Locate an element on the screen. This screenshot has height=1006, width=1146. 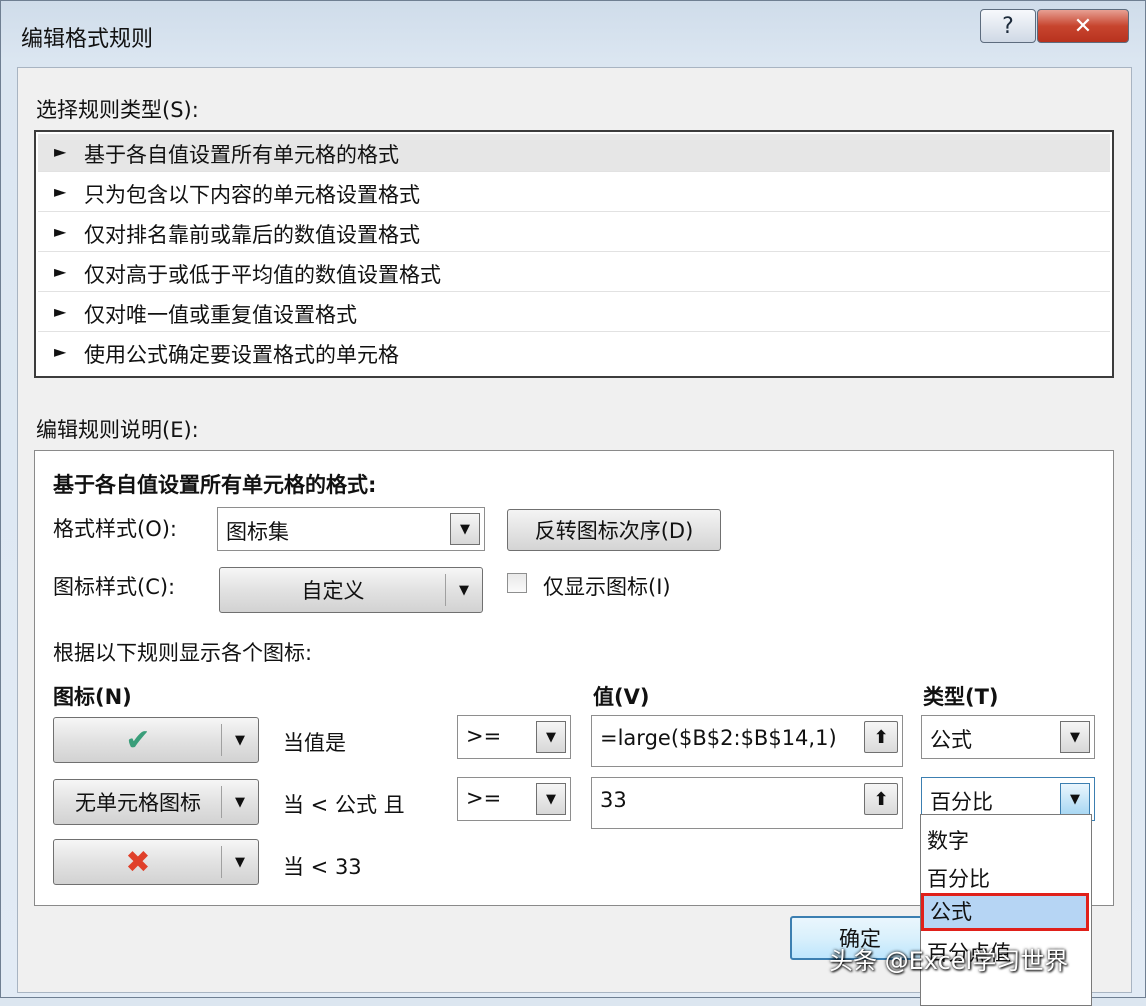
icon-column-header: 图标(N) is located at coordinates (92, 697).